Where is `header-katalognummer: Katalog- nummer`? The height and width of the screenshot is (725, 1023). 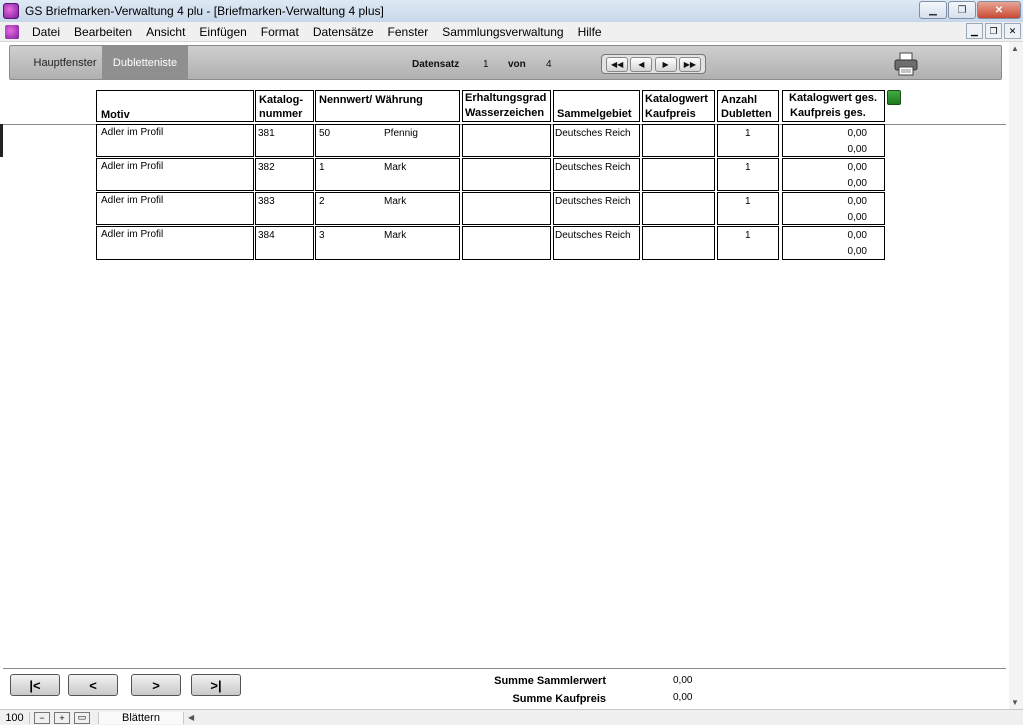 header-katalognummer: Katalog- nummer is located at coordinates (284, 106).